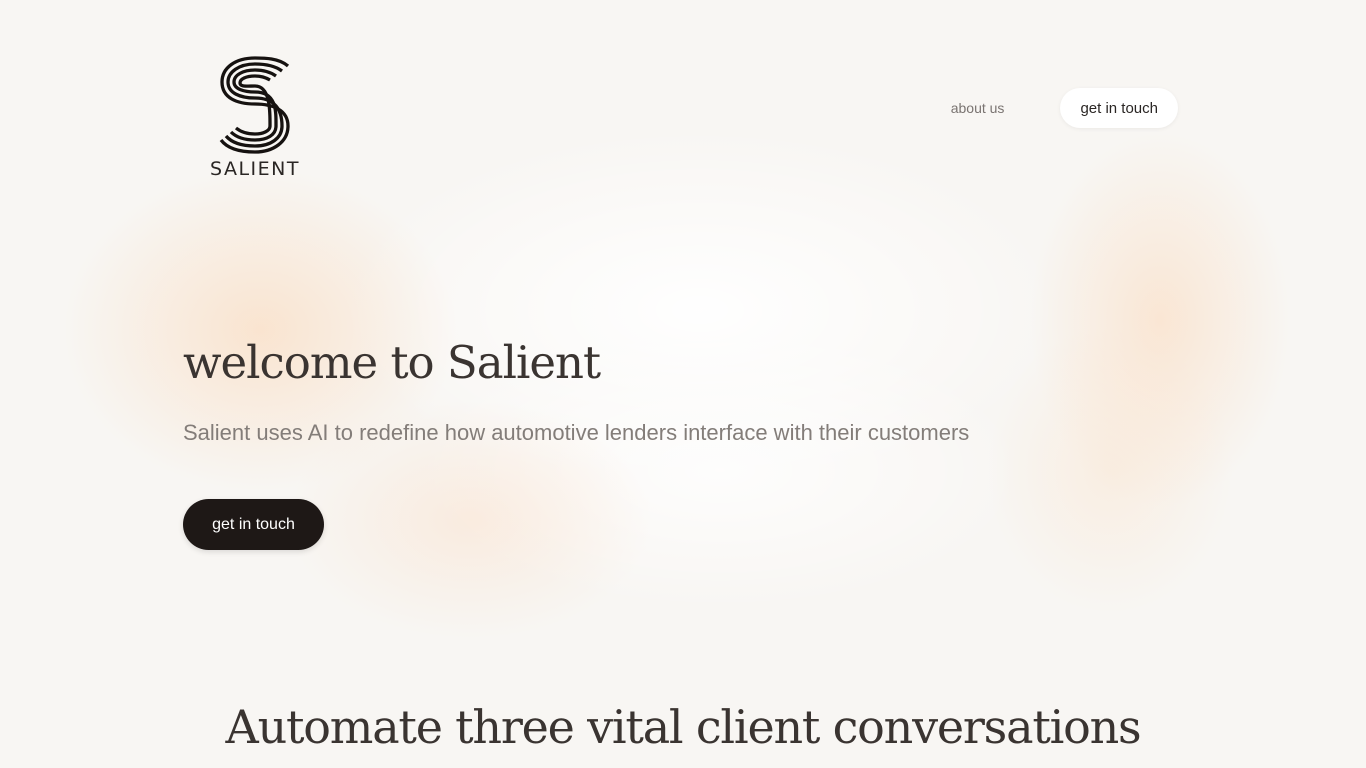 This screenshot has height=768, width=1366. What do you see at coordinates (978, 108) in the screenshot?
I see `nav-about-link: about us` at bounding box center [978, 108].